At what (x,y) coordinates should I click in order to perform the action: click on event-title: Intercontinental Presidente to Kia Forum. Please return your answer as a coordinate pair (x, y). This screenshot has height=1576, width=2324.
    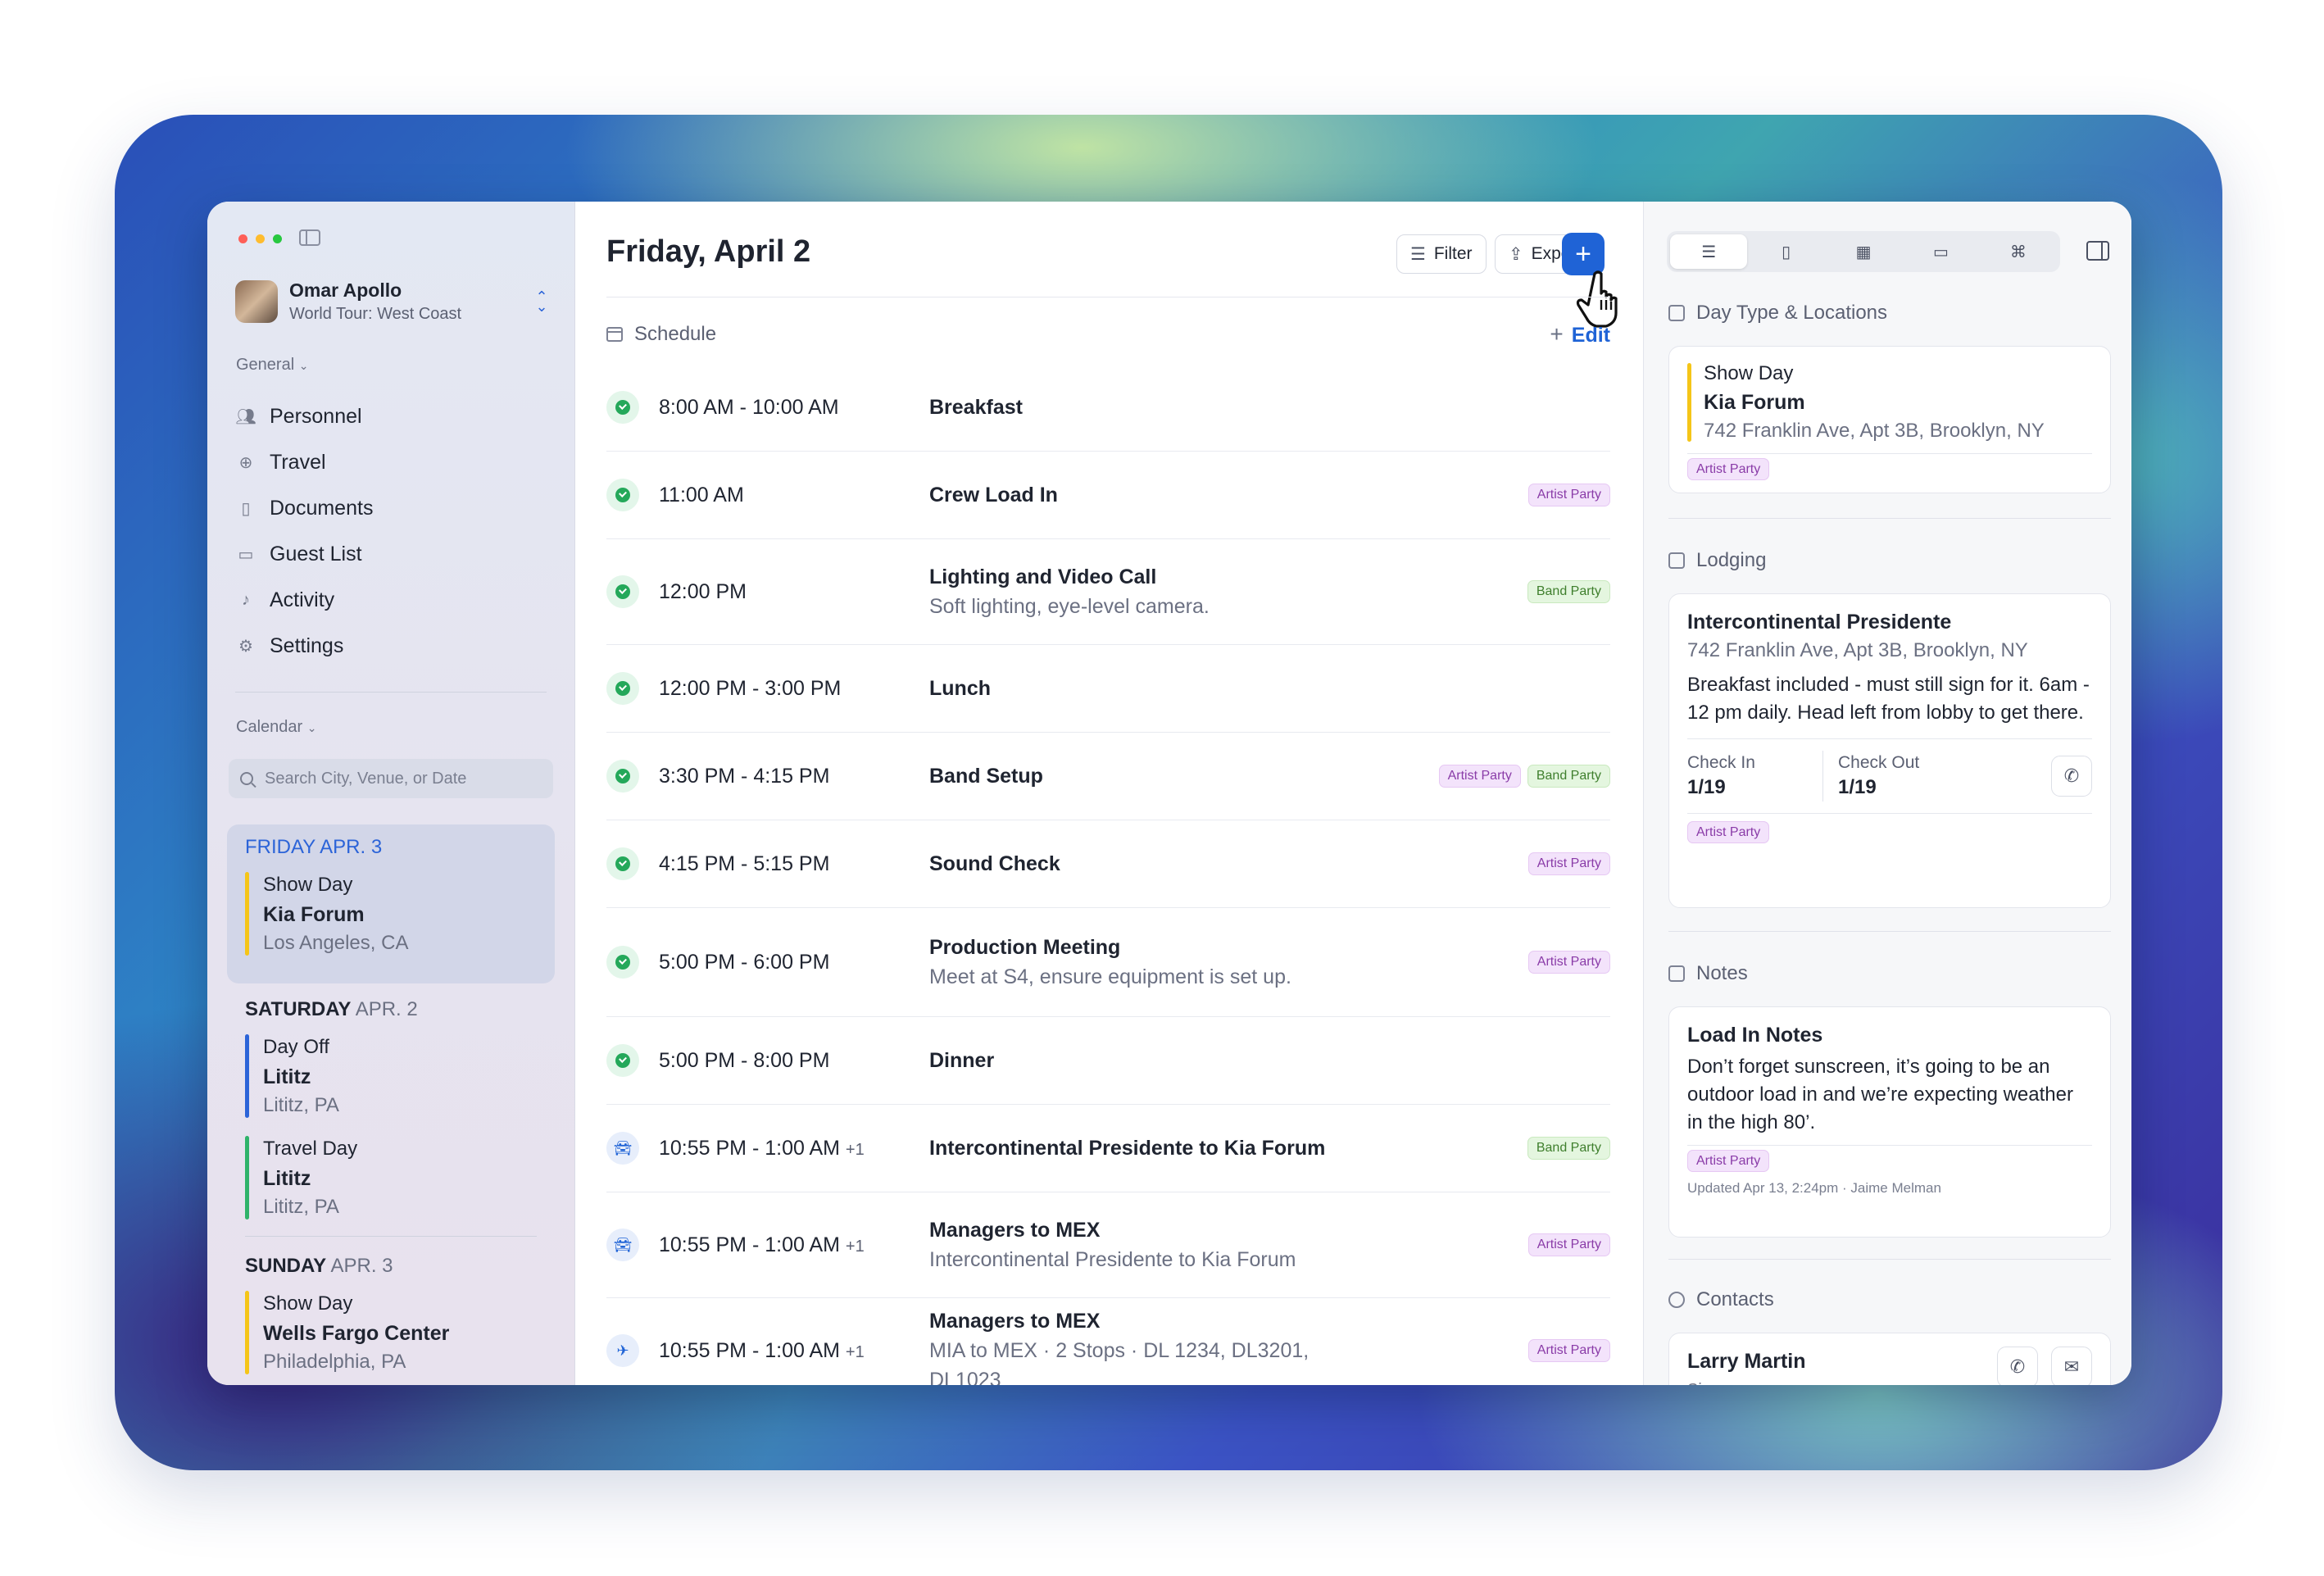
    Looking at the image, I should click on (1127, 1148).